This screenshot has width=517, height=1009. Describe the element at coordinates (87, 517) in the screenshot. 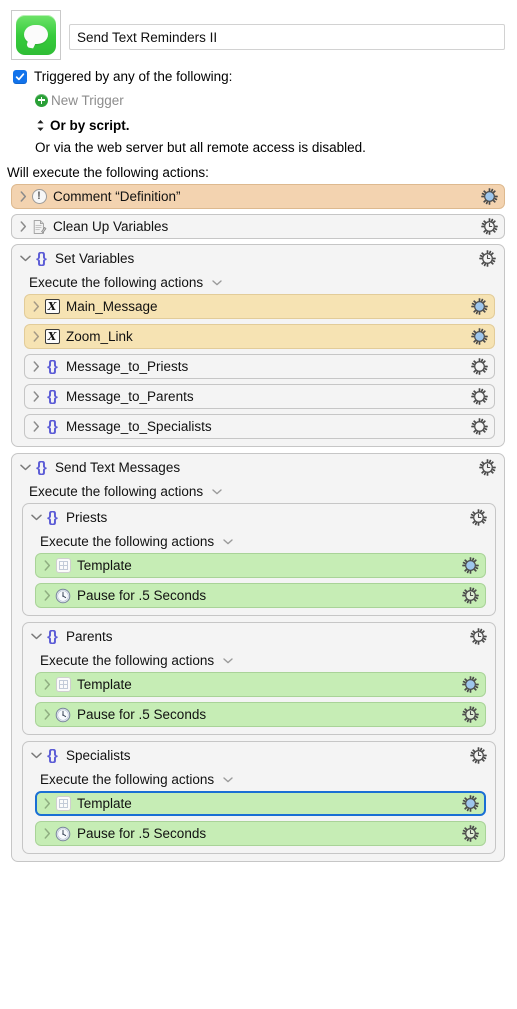

I see `group-title: Priests` at that location.